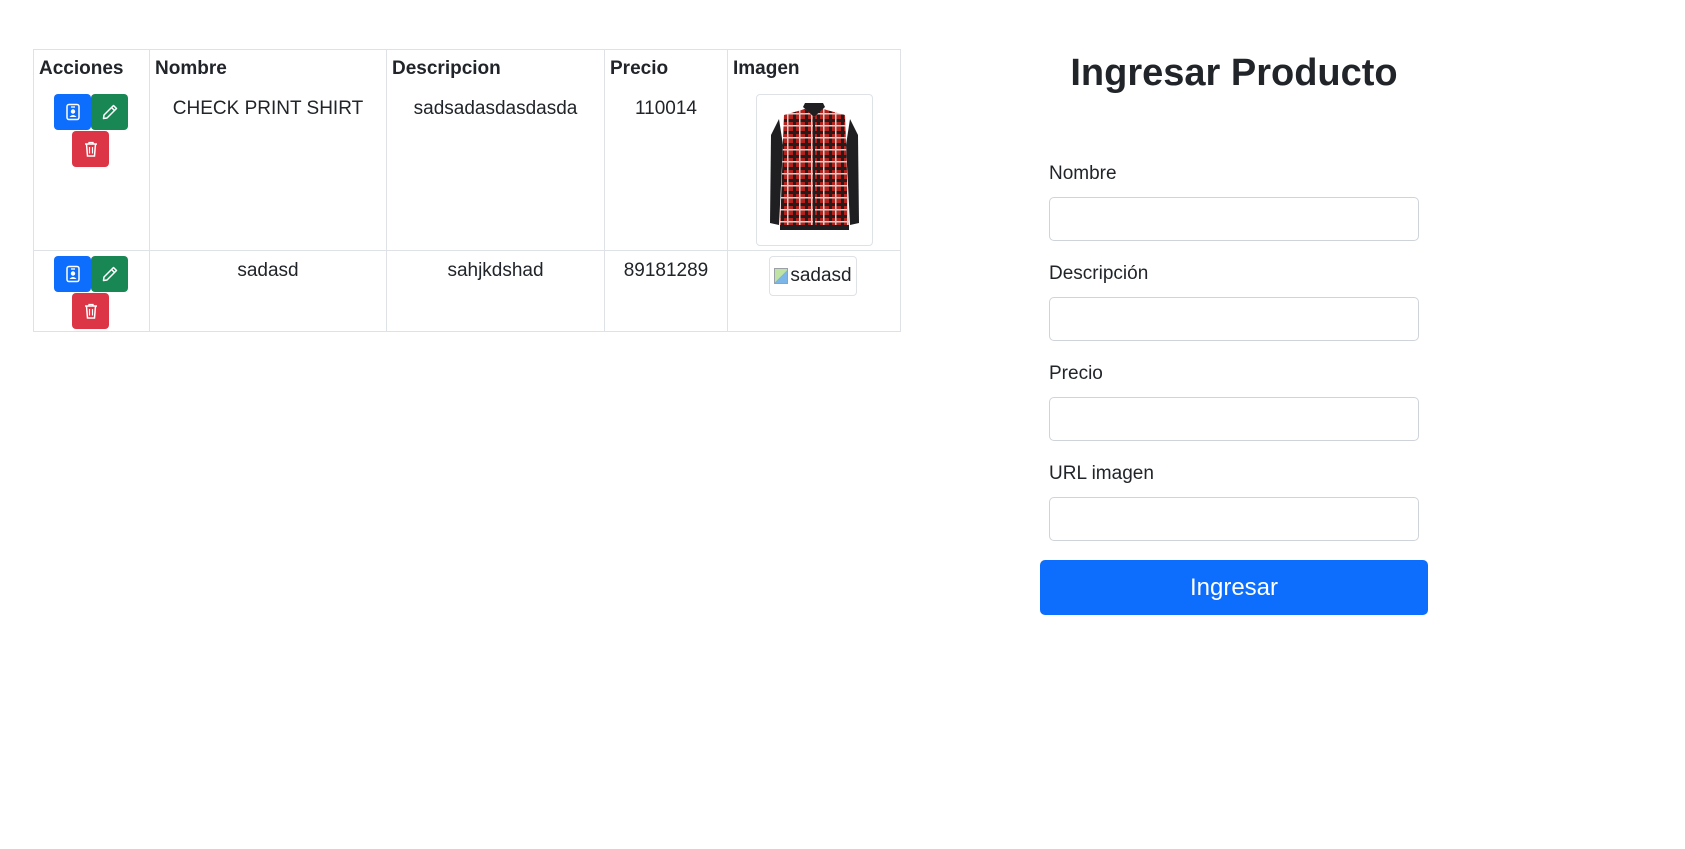  What do you see at coordinates (821, 275) in the screenshot?
I see `image-alt-text: sadasd` at bounding box center [821, 275].